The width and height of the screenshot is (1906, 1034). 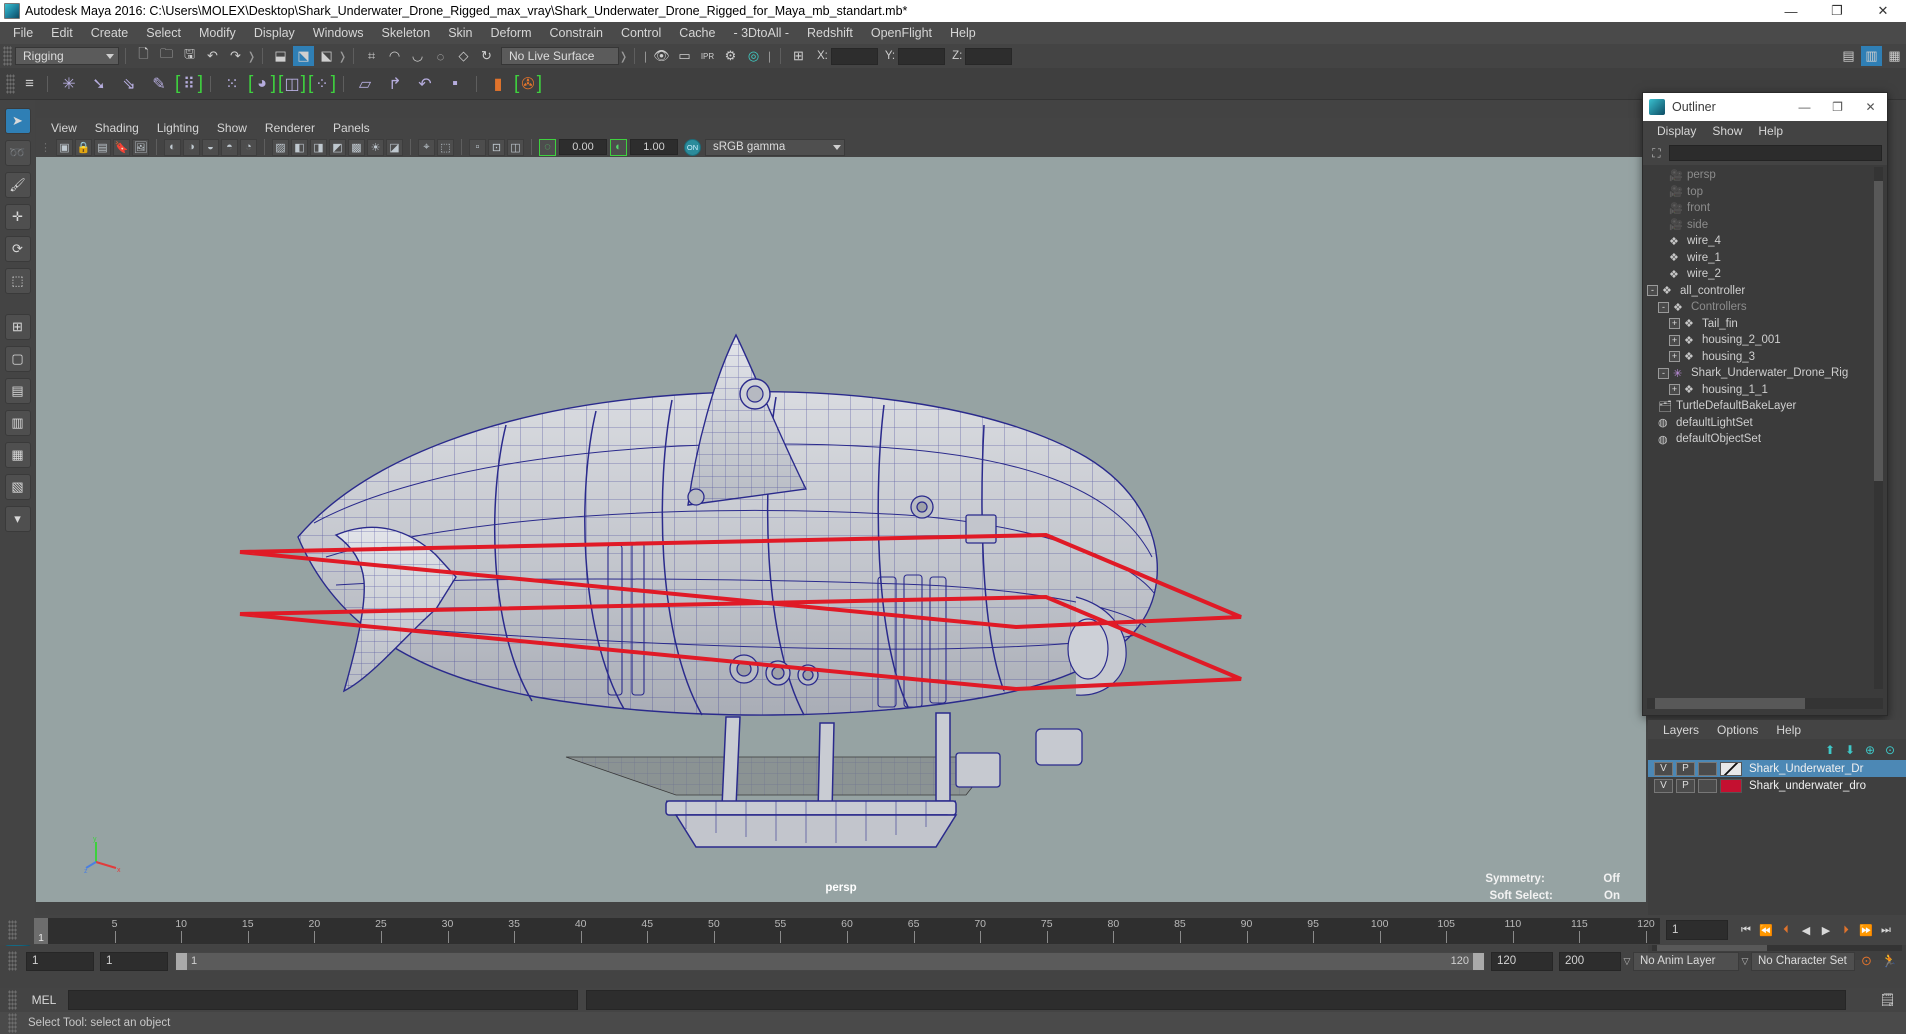 What do you see at coordinates (12, 1000) in the screenshot?
I see `command-line-grip` at bounding box center [12, 1000].